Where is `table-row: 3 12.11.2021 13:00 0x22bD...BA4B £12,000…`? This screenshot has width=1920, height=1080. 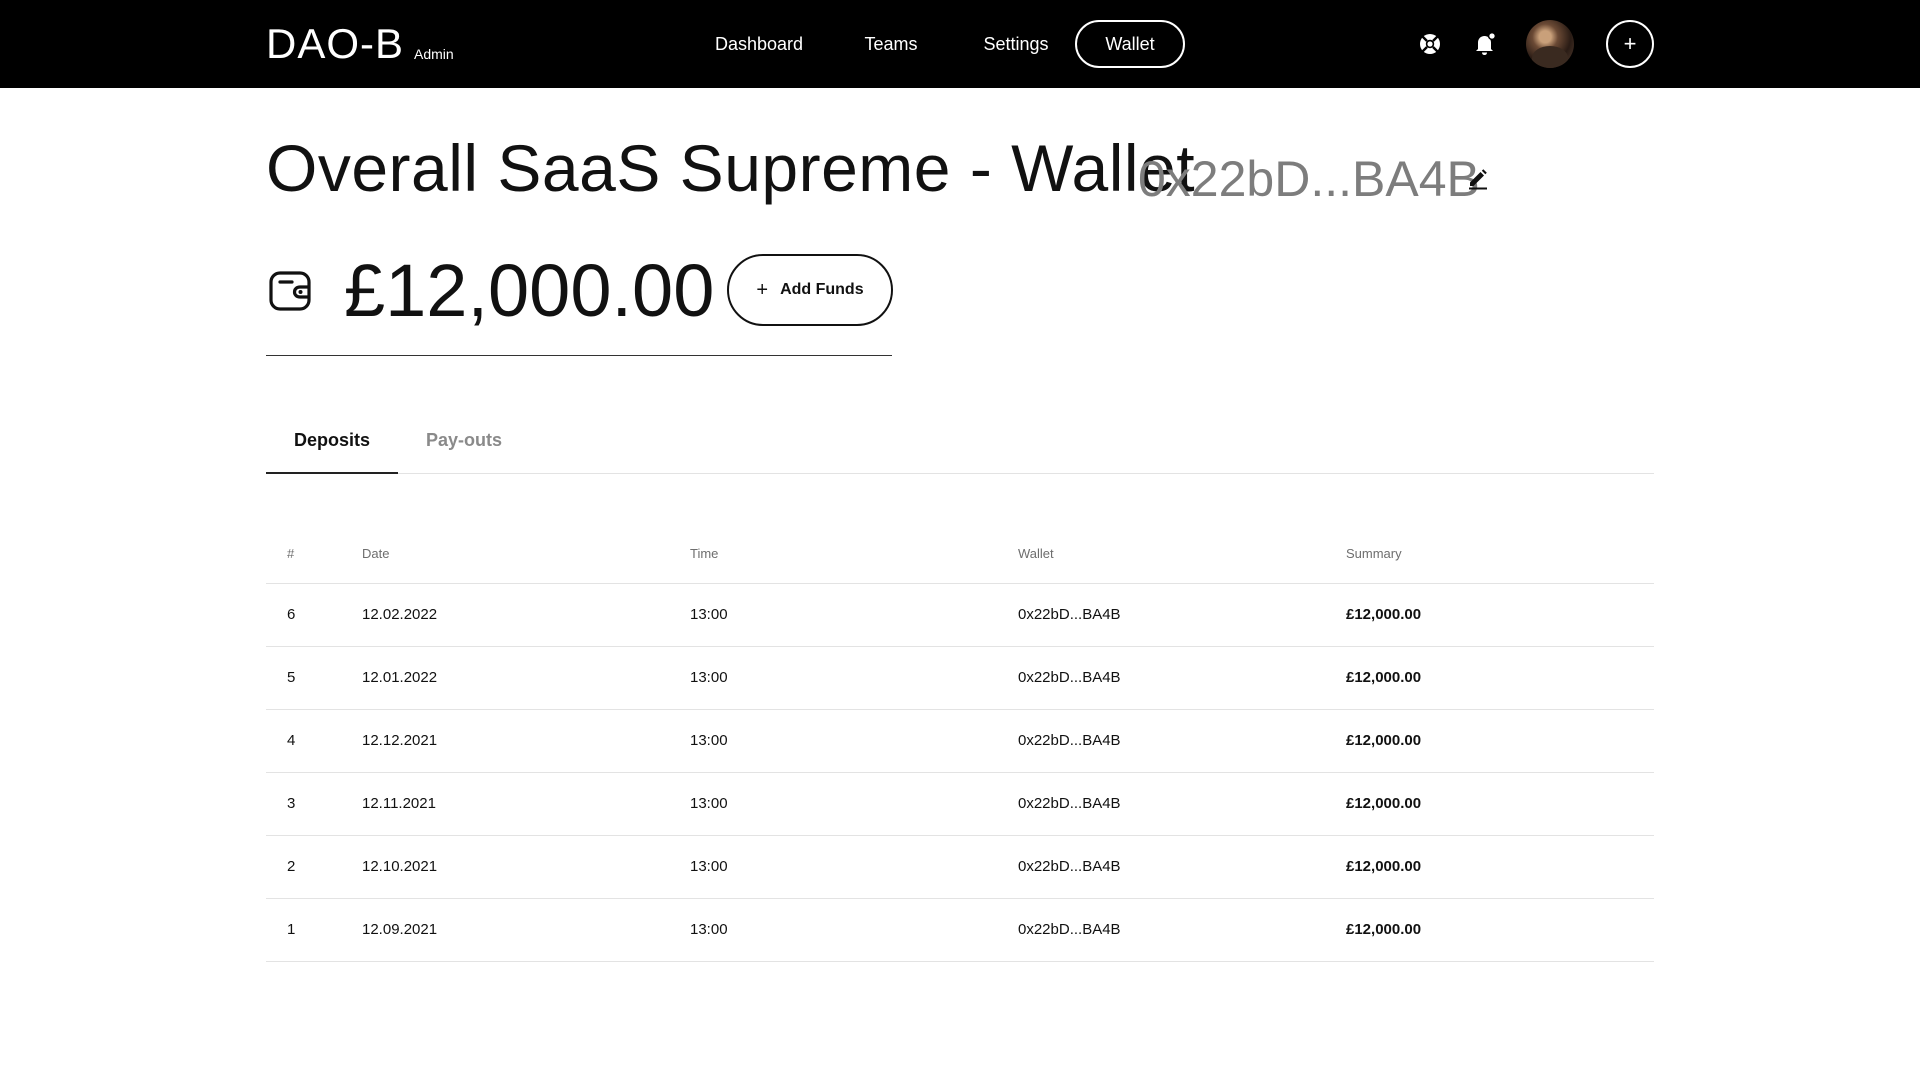
table-row: 3 12.11.2021 13:00 0x22bD...BA4B £12,000… is located at coordinates (960, 804).